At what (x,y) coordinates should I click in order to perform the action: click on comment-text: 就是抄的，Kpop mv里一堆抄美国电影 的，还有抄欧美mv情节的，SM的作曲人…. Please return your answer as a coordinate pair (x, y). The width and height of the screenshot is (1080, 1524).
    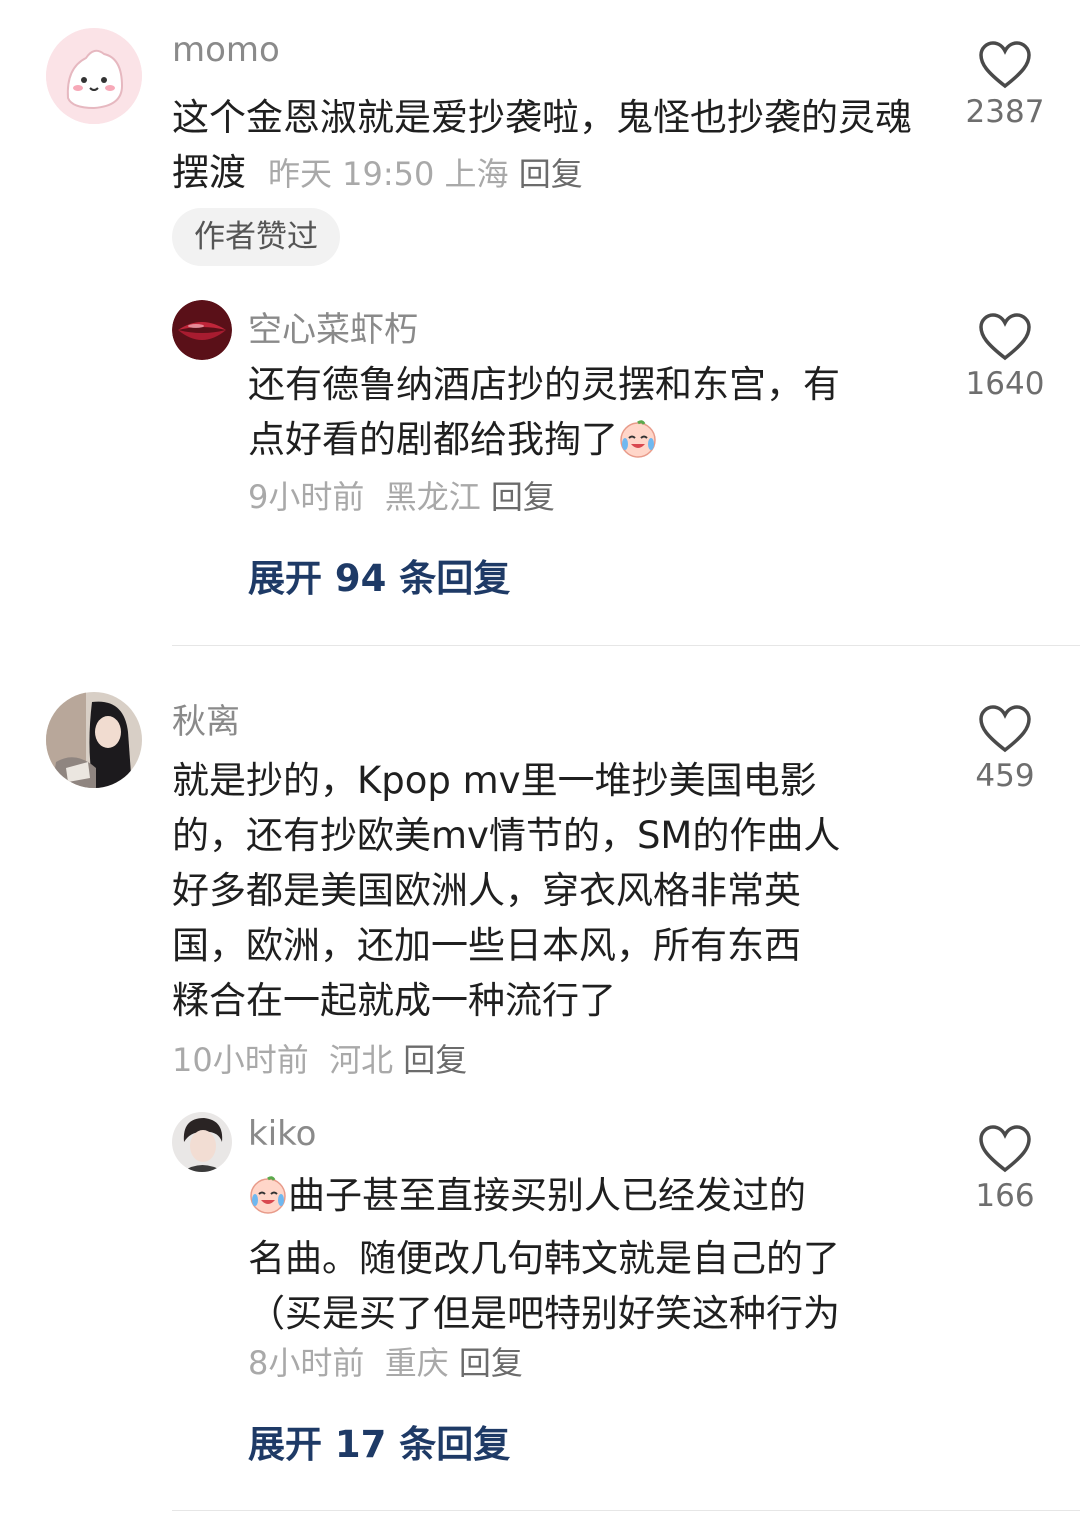
    Looking at the image, I should click on (552, 890).